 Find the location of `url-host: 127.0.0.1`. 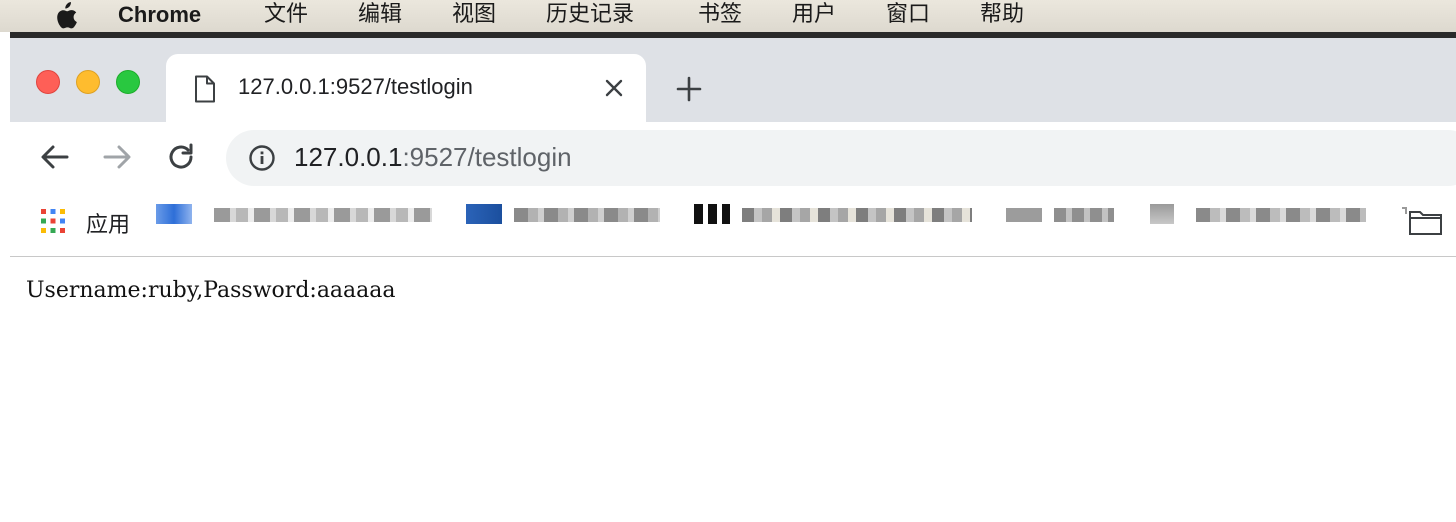

url-host: 127.0.0.1 is located at coordinates (348, 157).